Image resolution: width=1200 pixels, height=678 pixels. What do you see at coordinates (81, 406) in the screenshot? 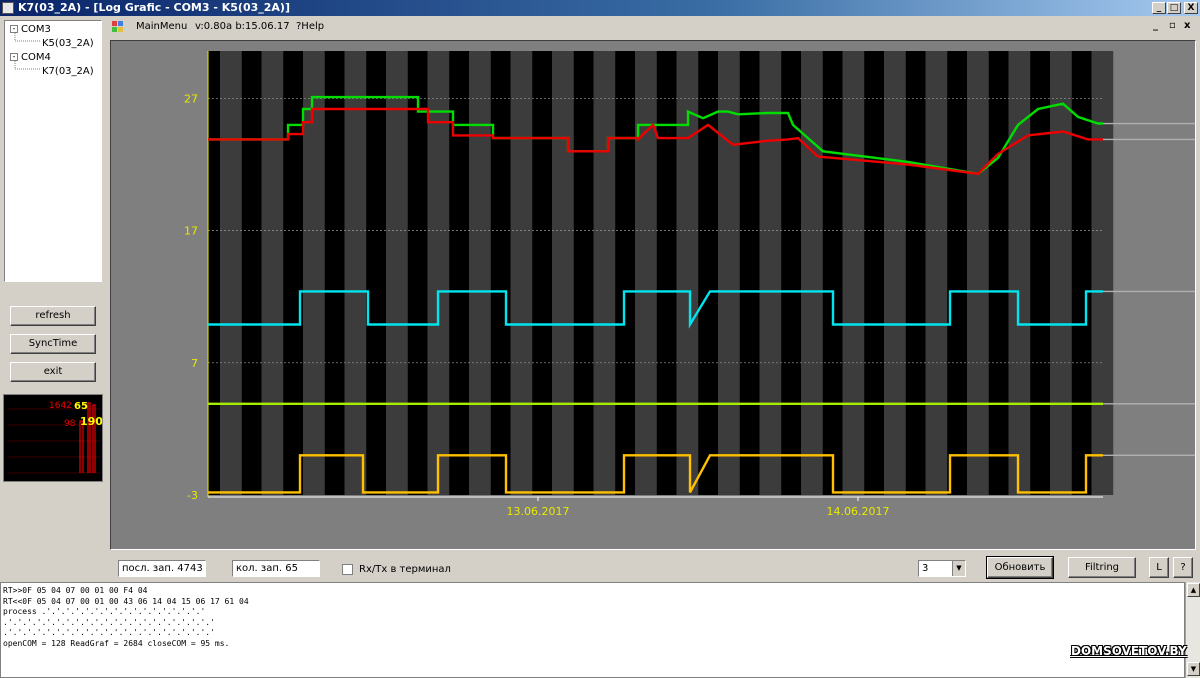
I see `mini-value-65: 65` at bounding box center [81, 406].